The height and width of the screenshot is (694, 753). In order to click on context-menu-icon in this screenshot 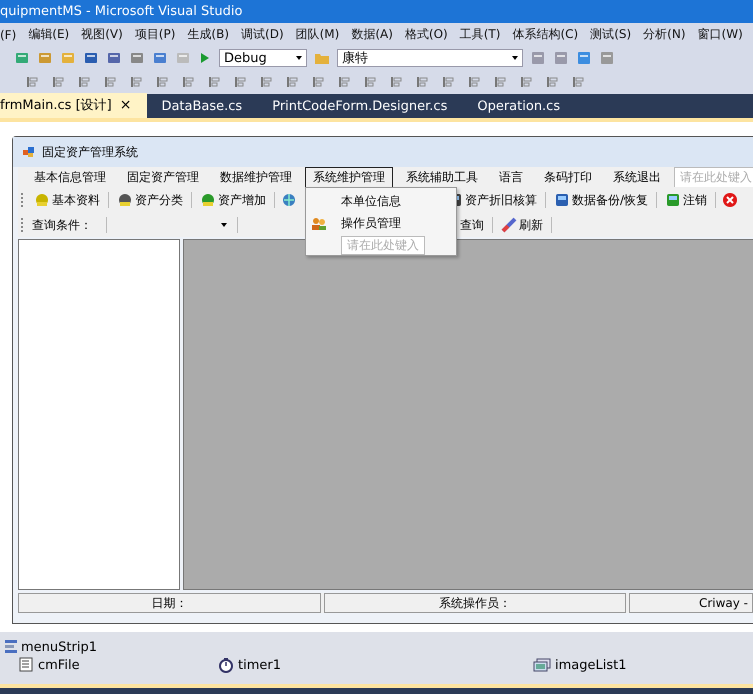, I will do `click(26, 665)`.